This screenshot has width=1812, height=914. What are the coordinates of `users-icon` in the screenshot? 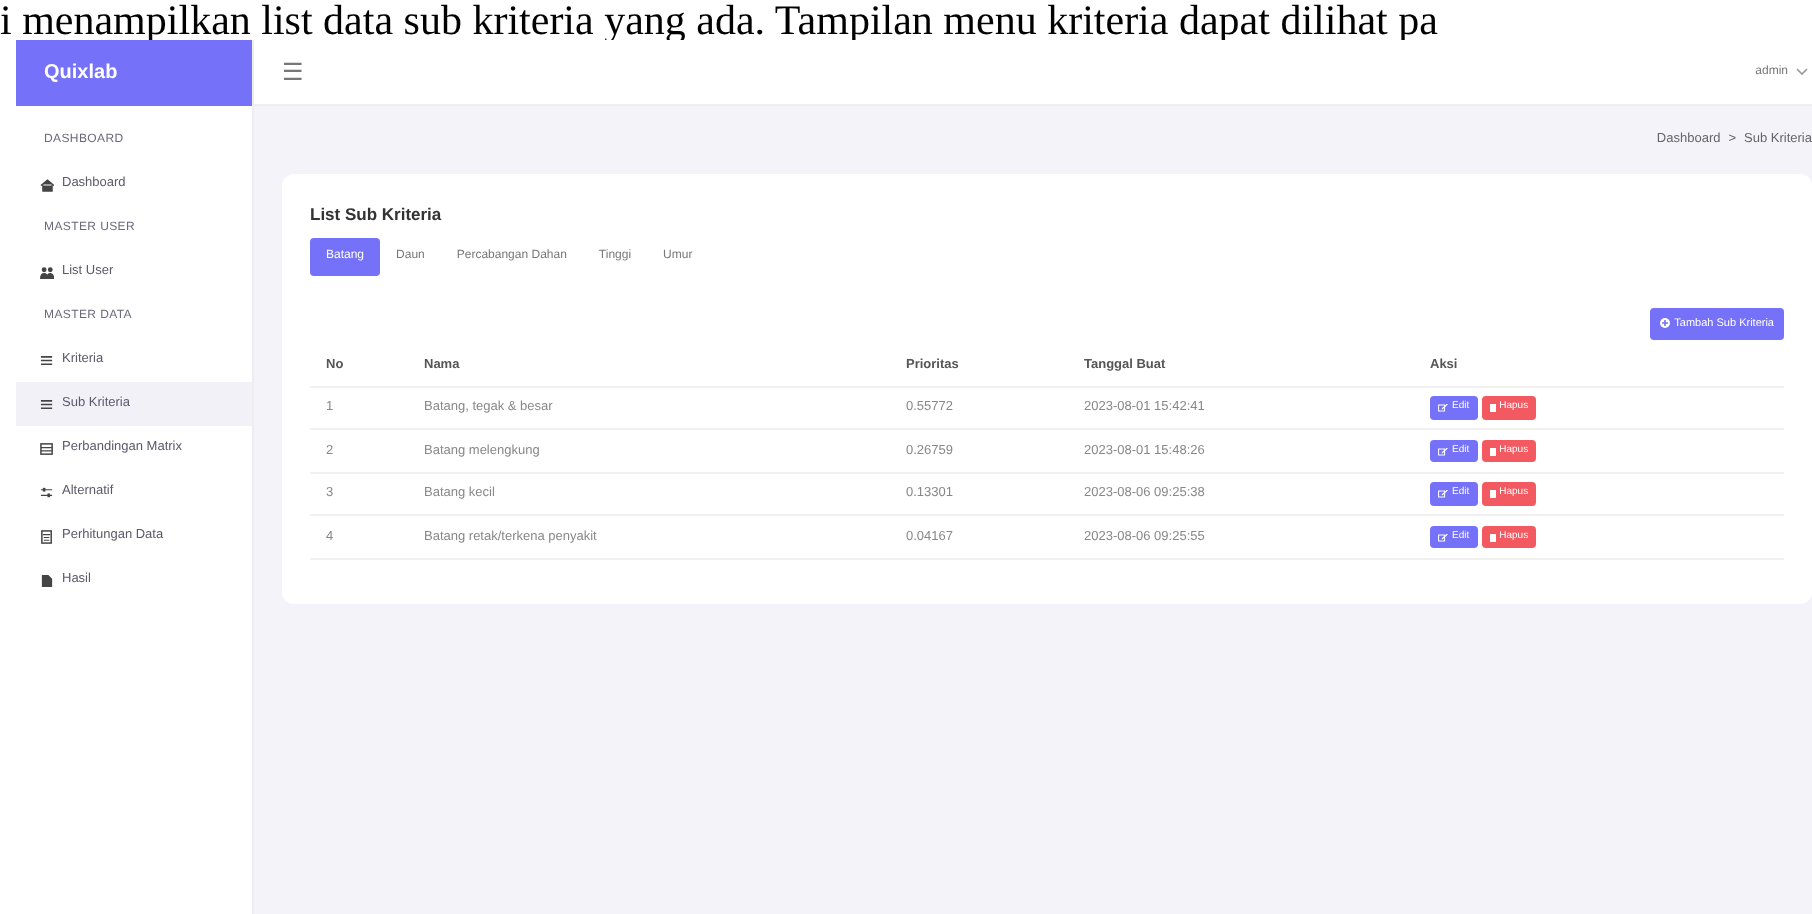 It's located at (47, 272).